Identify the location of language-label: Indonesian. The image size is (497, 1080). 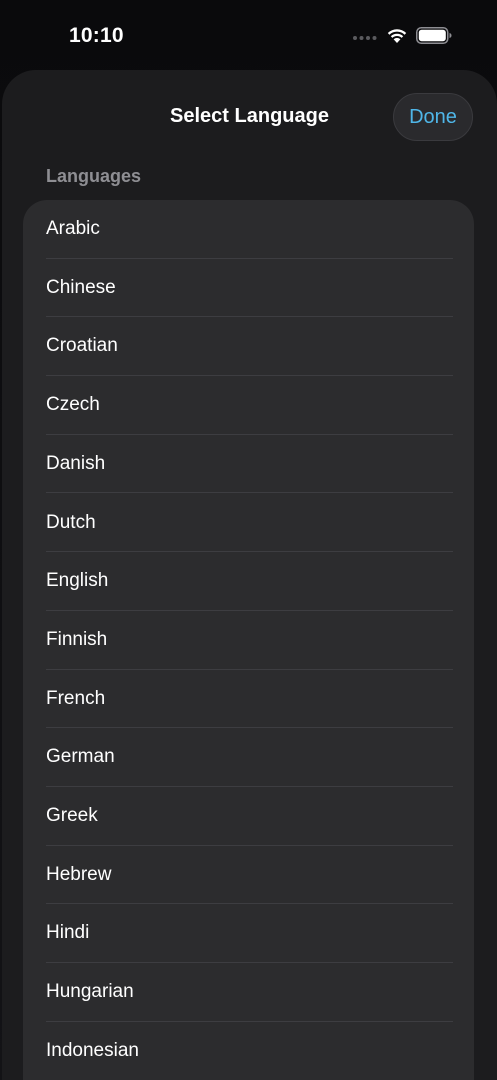
(92, 1050).